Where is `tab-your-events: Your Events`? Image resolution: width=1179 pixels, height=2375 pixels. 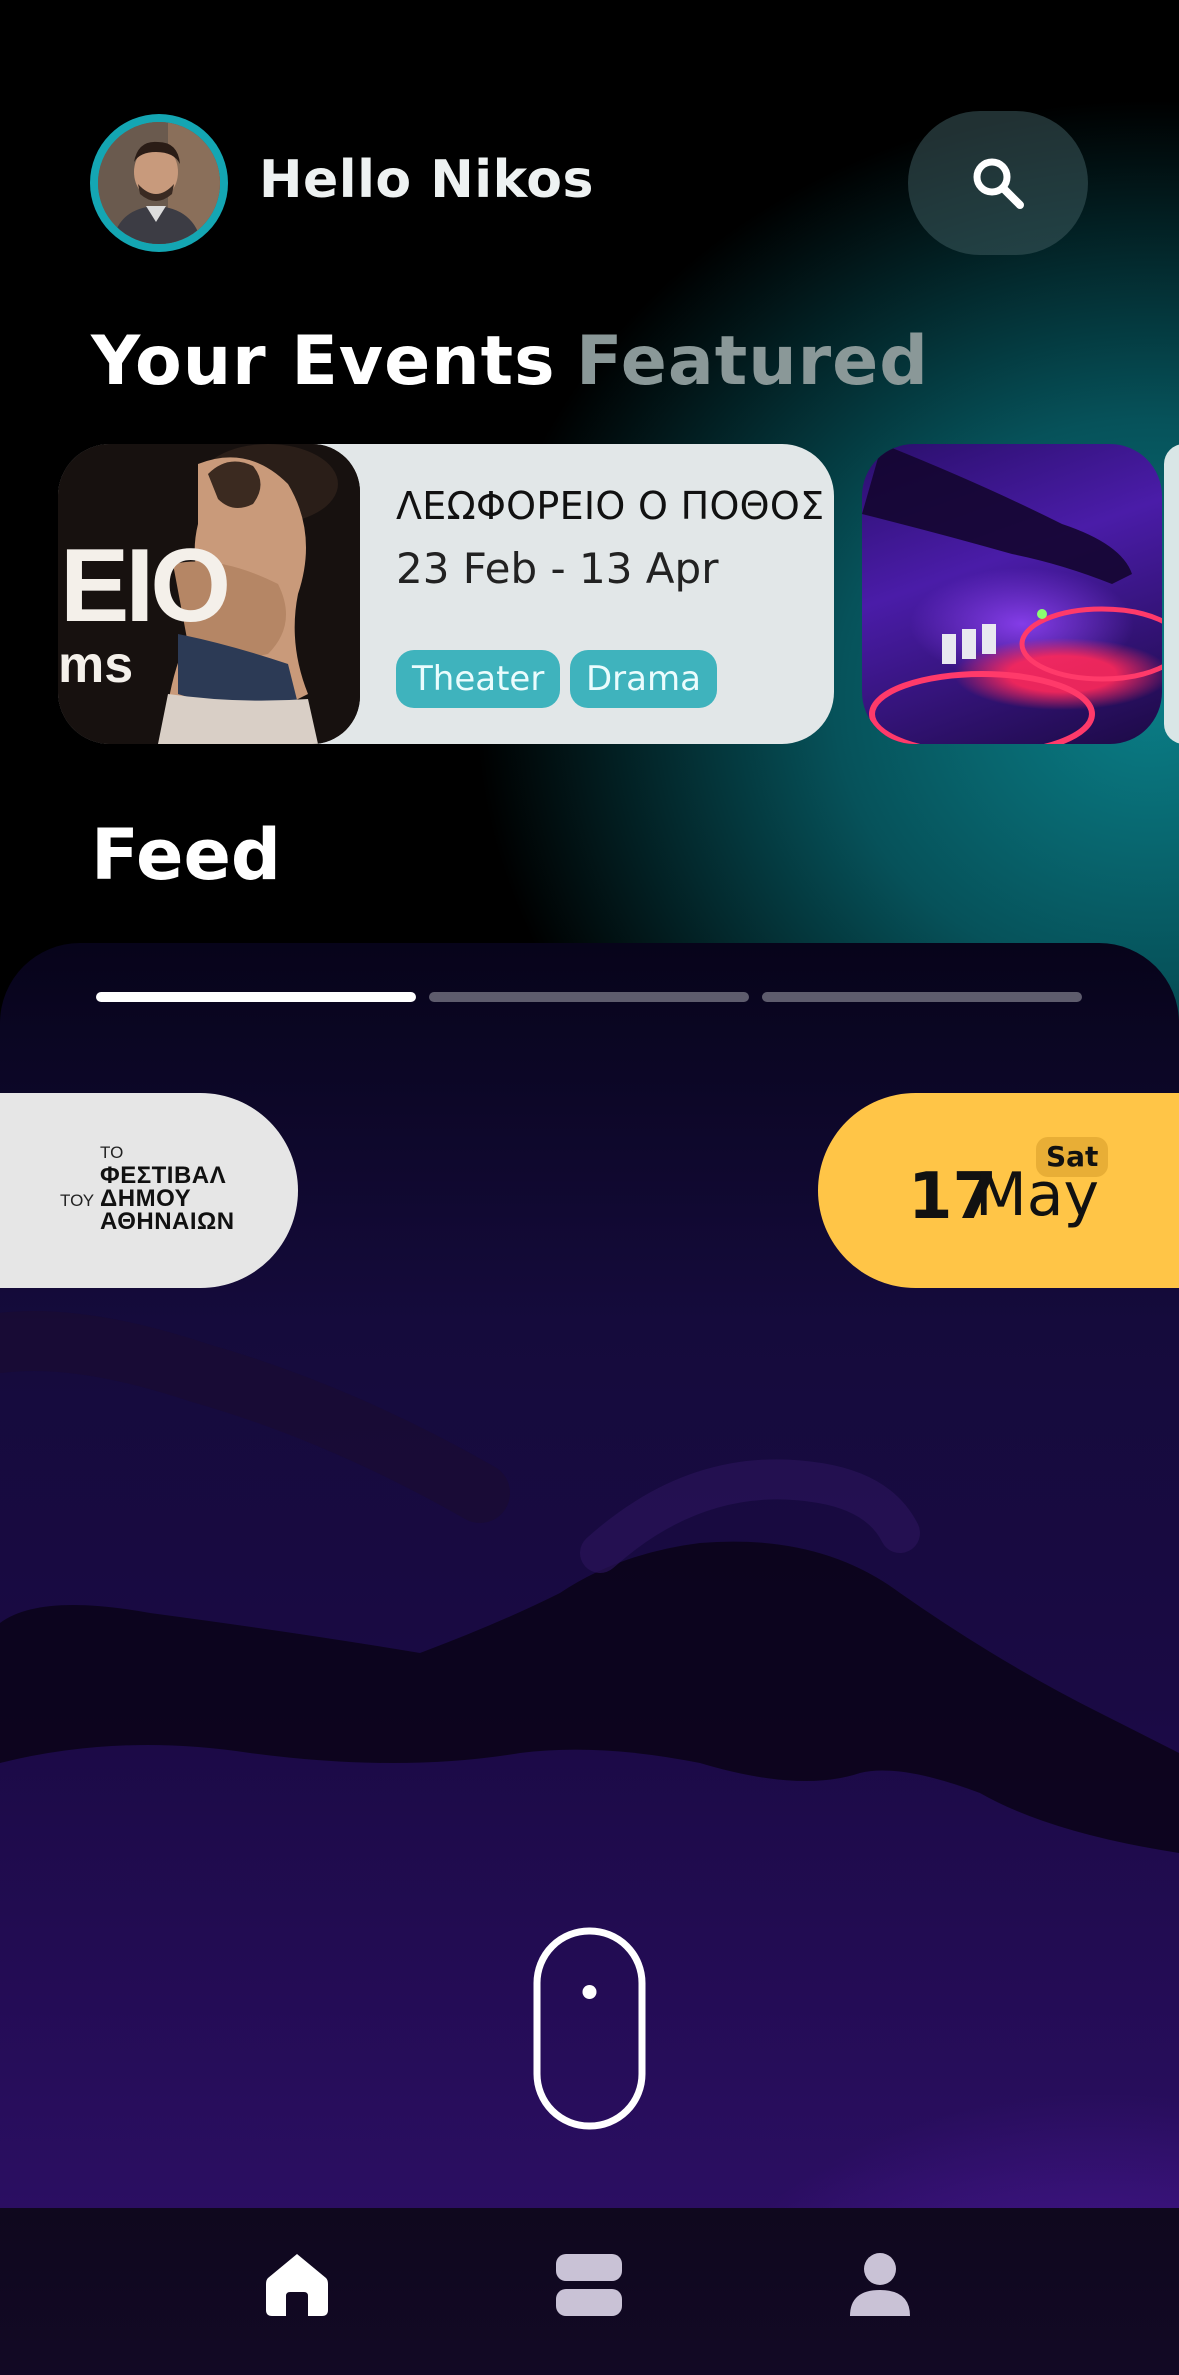
tab-your-events: Your Events is located at coordinates (323, 361).